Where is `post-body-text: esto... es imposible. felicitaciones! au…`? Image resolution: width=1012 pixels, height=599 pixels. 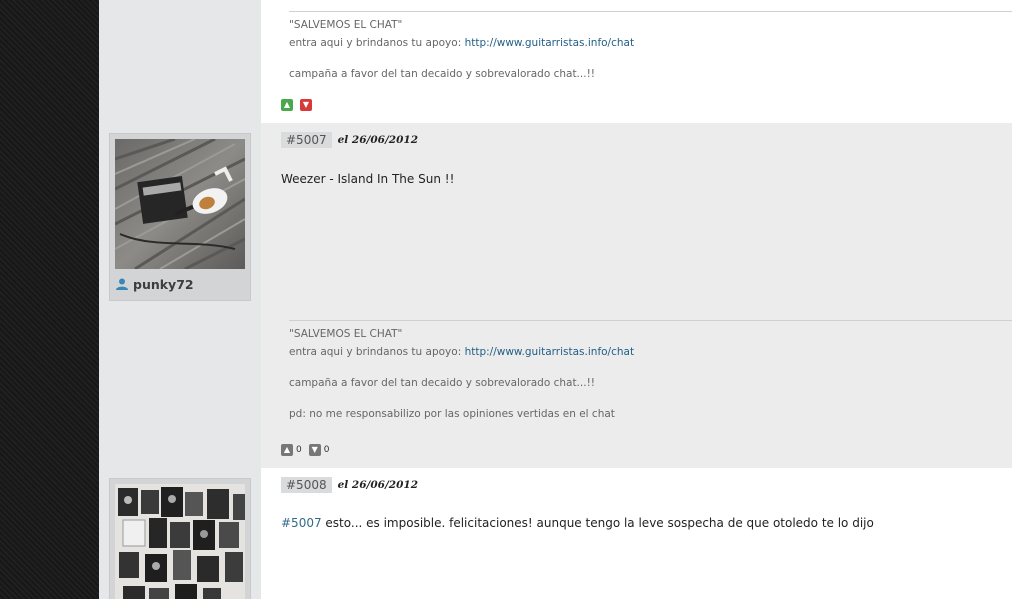
post-body-text: esto... es imposible. felicitaciones! au… is located at coordinates (597, 523).